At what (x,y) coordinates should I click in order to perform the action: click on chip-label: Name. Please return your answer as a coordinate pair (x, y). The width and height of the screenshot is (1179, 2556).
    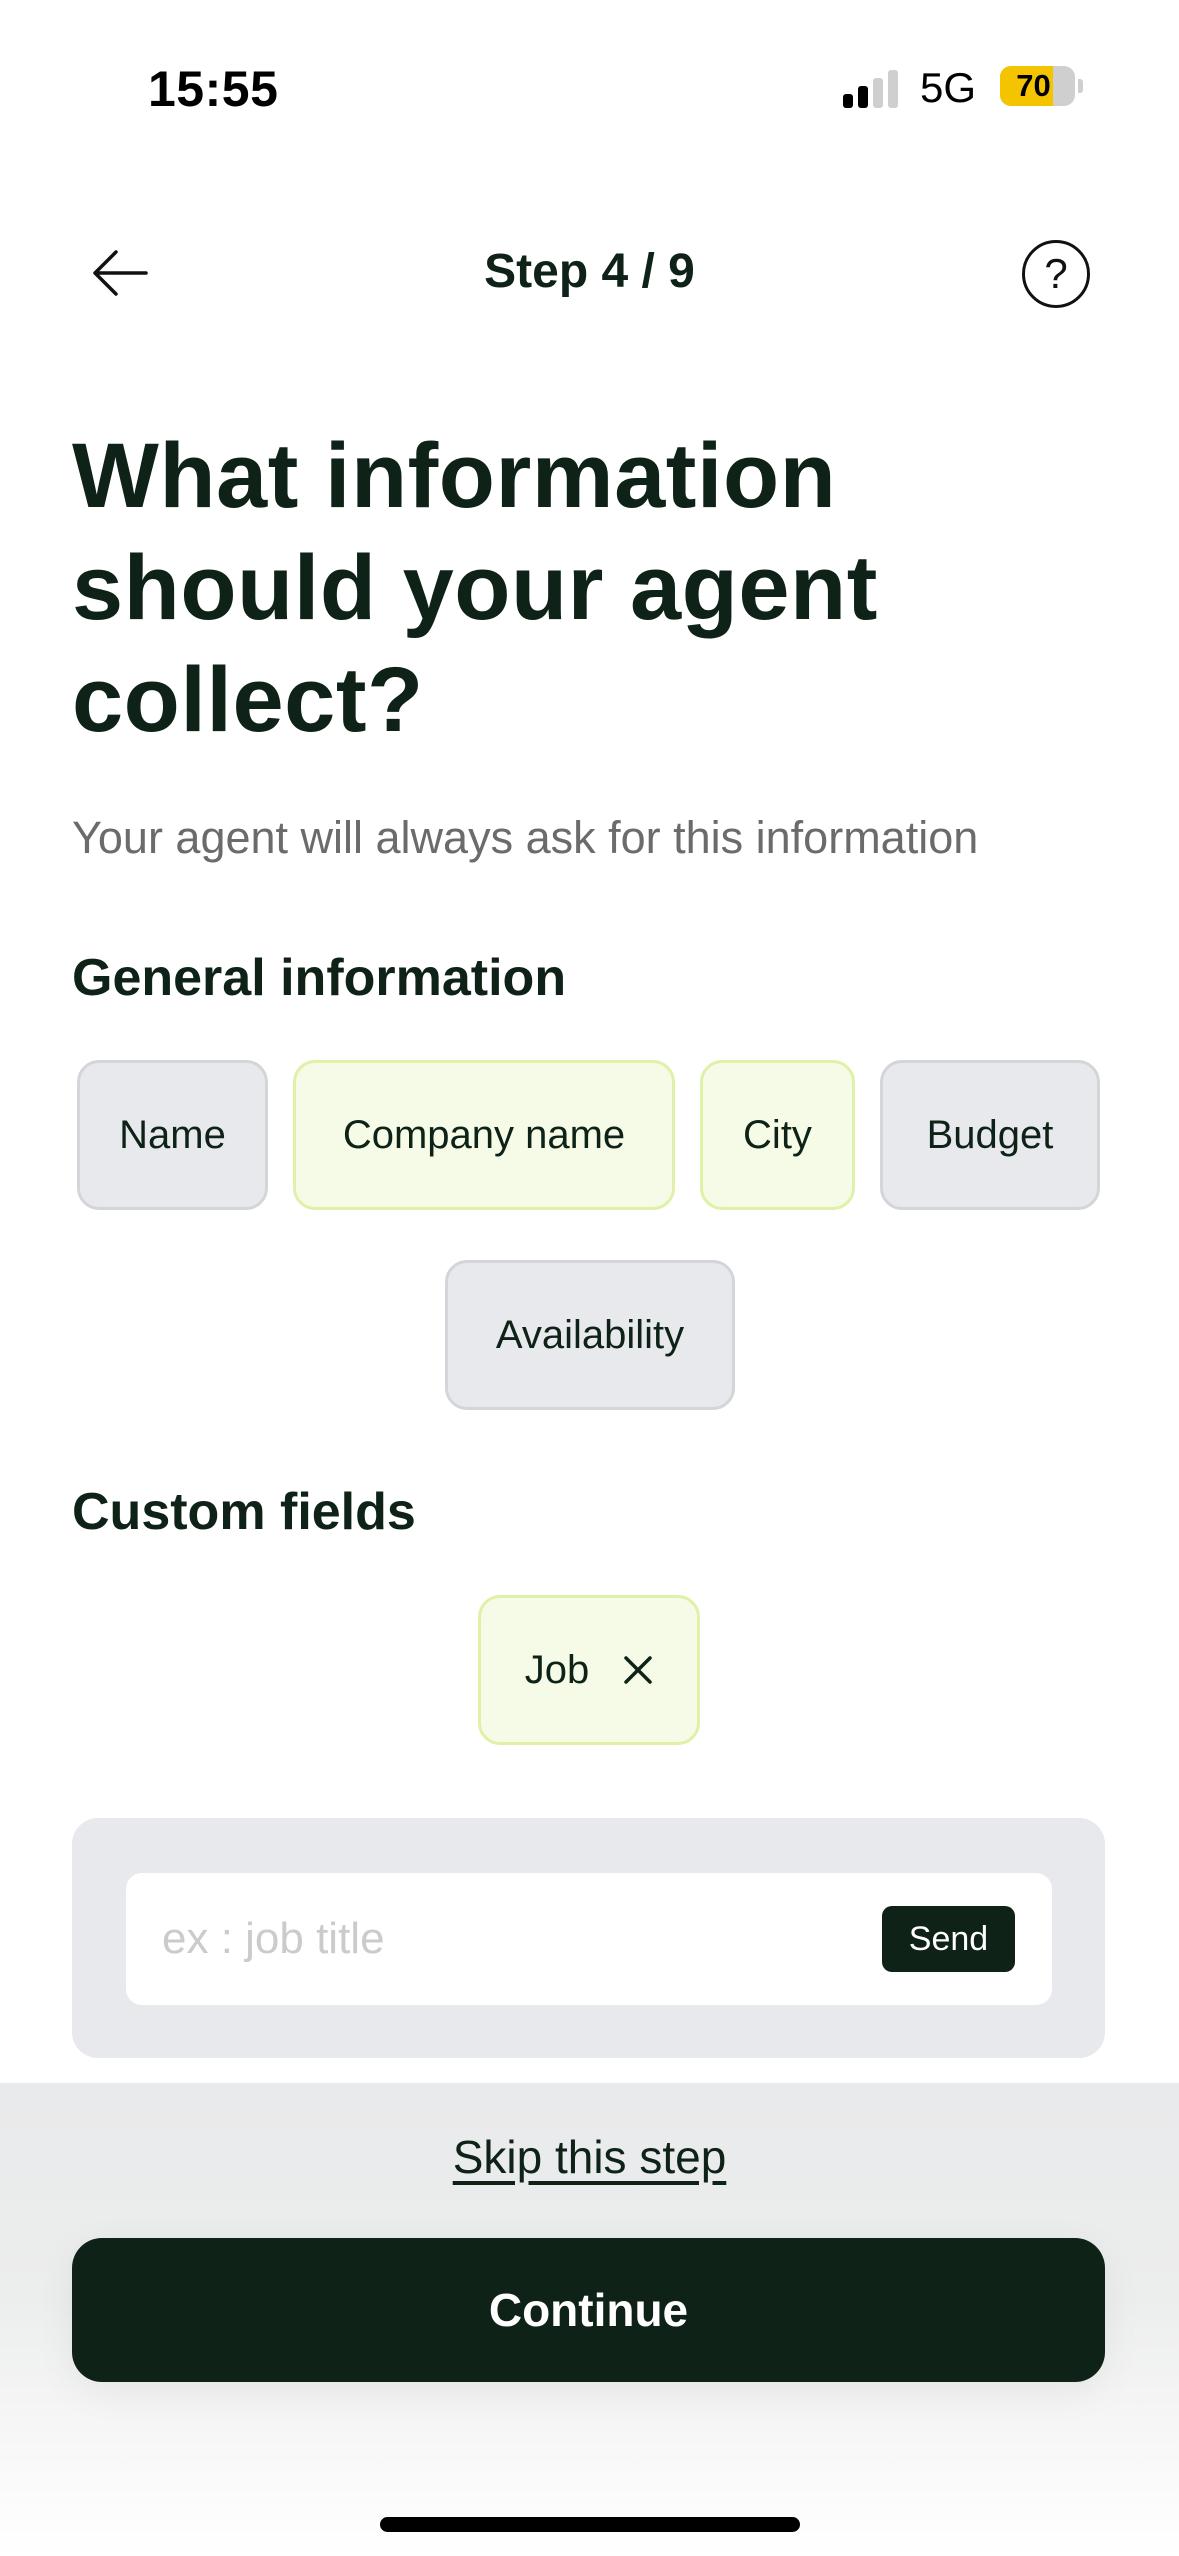
    Looking at the image, I should click on (172, 1134).